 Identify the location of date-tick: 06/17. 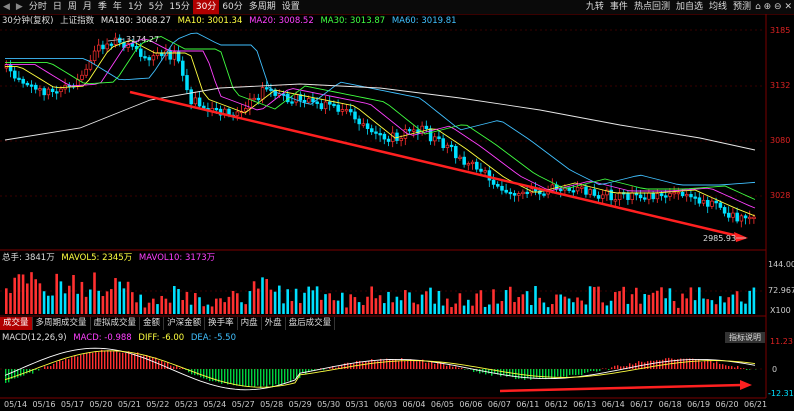
(642, 404).